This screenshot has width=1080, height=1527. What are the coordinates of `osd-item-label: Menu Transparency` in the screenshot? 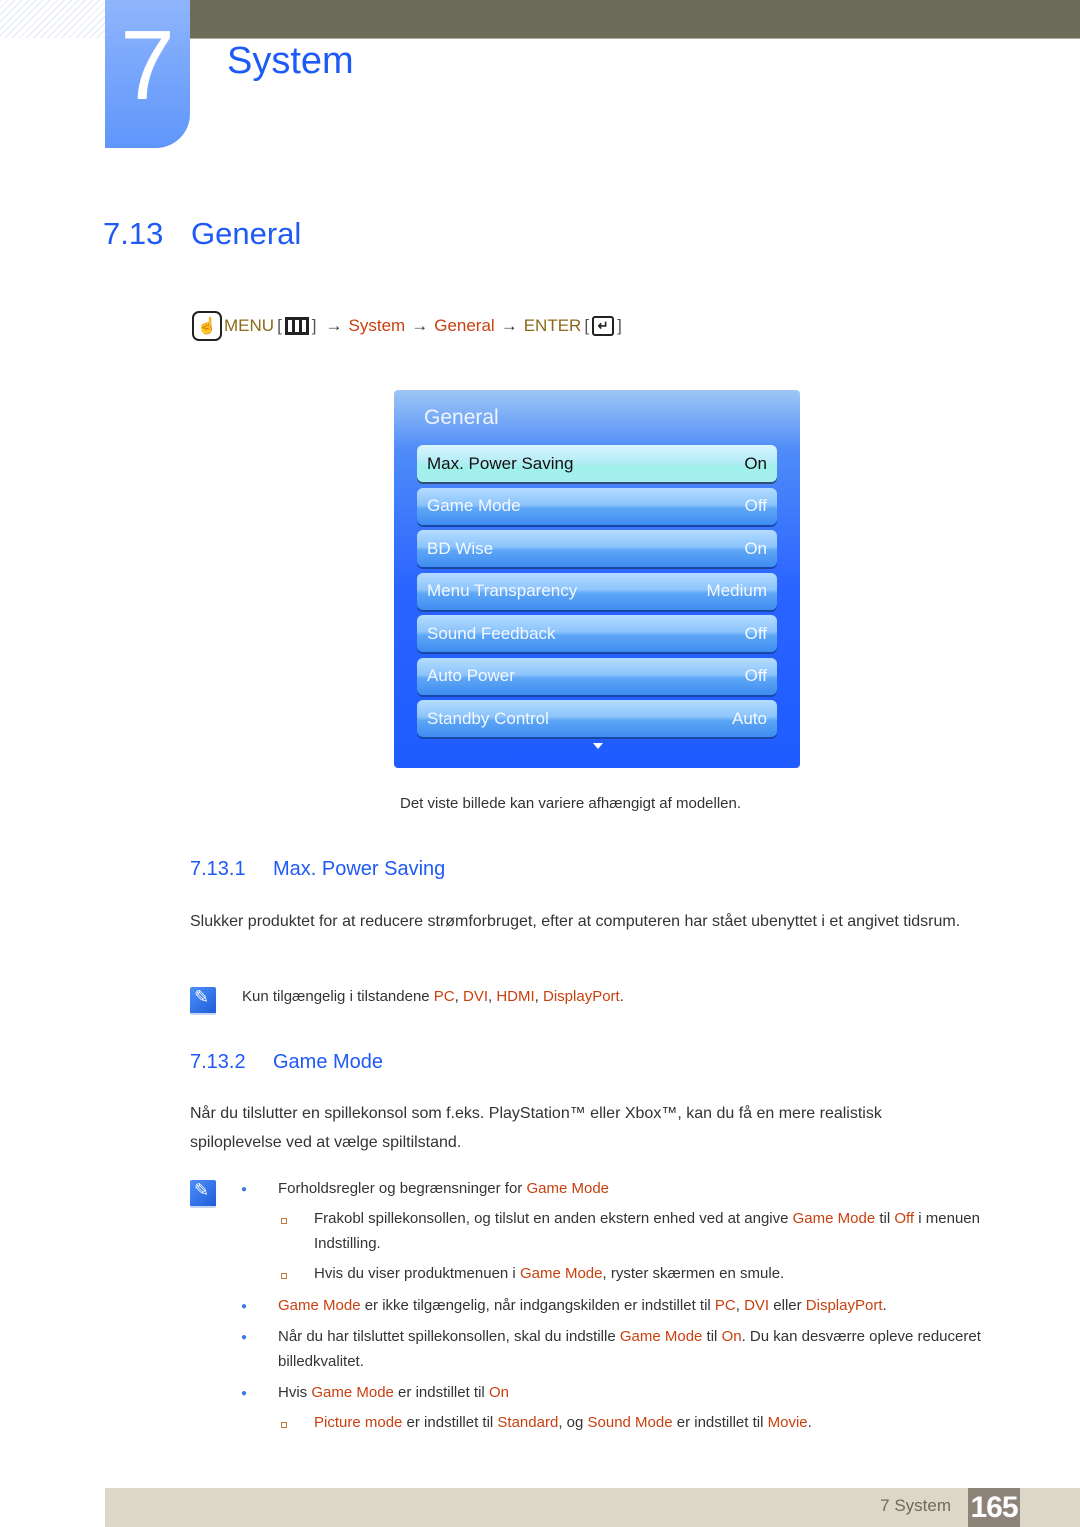 It's located at (502, 590).